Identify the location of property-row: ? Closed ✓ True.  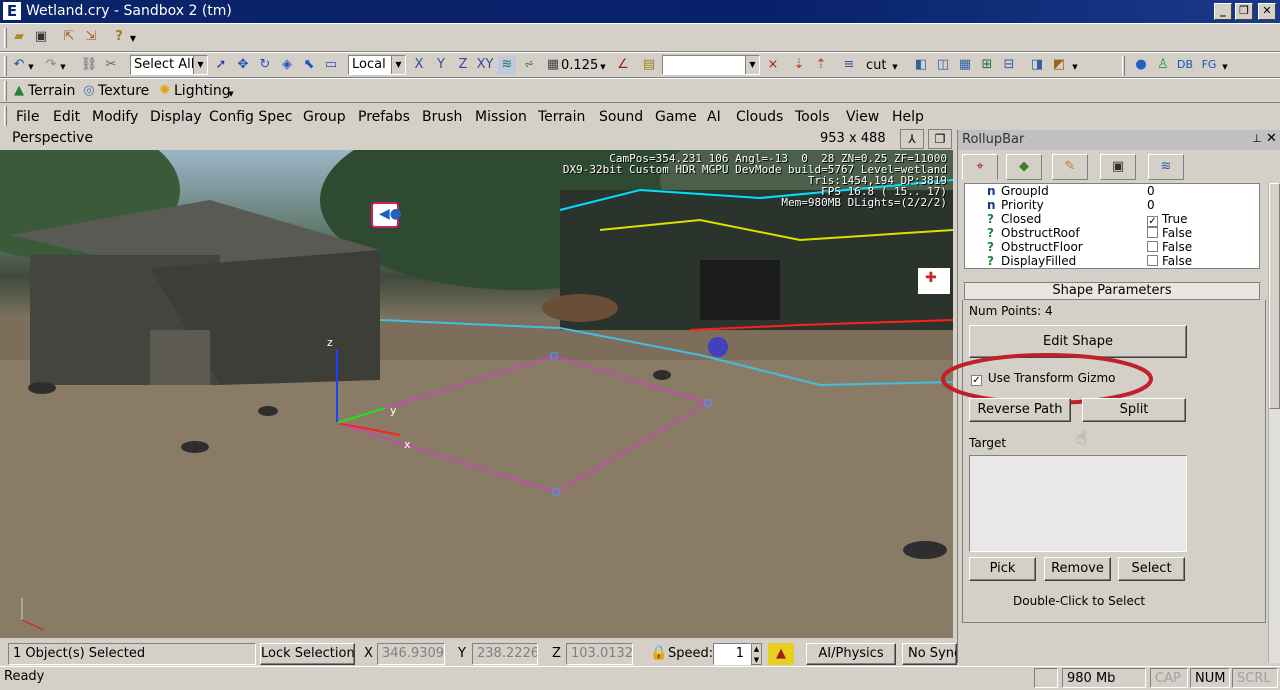
(1112, 219).